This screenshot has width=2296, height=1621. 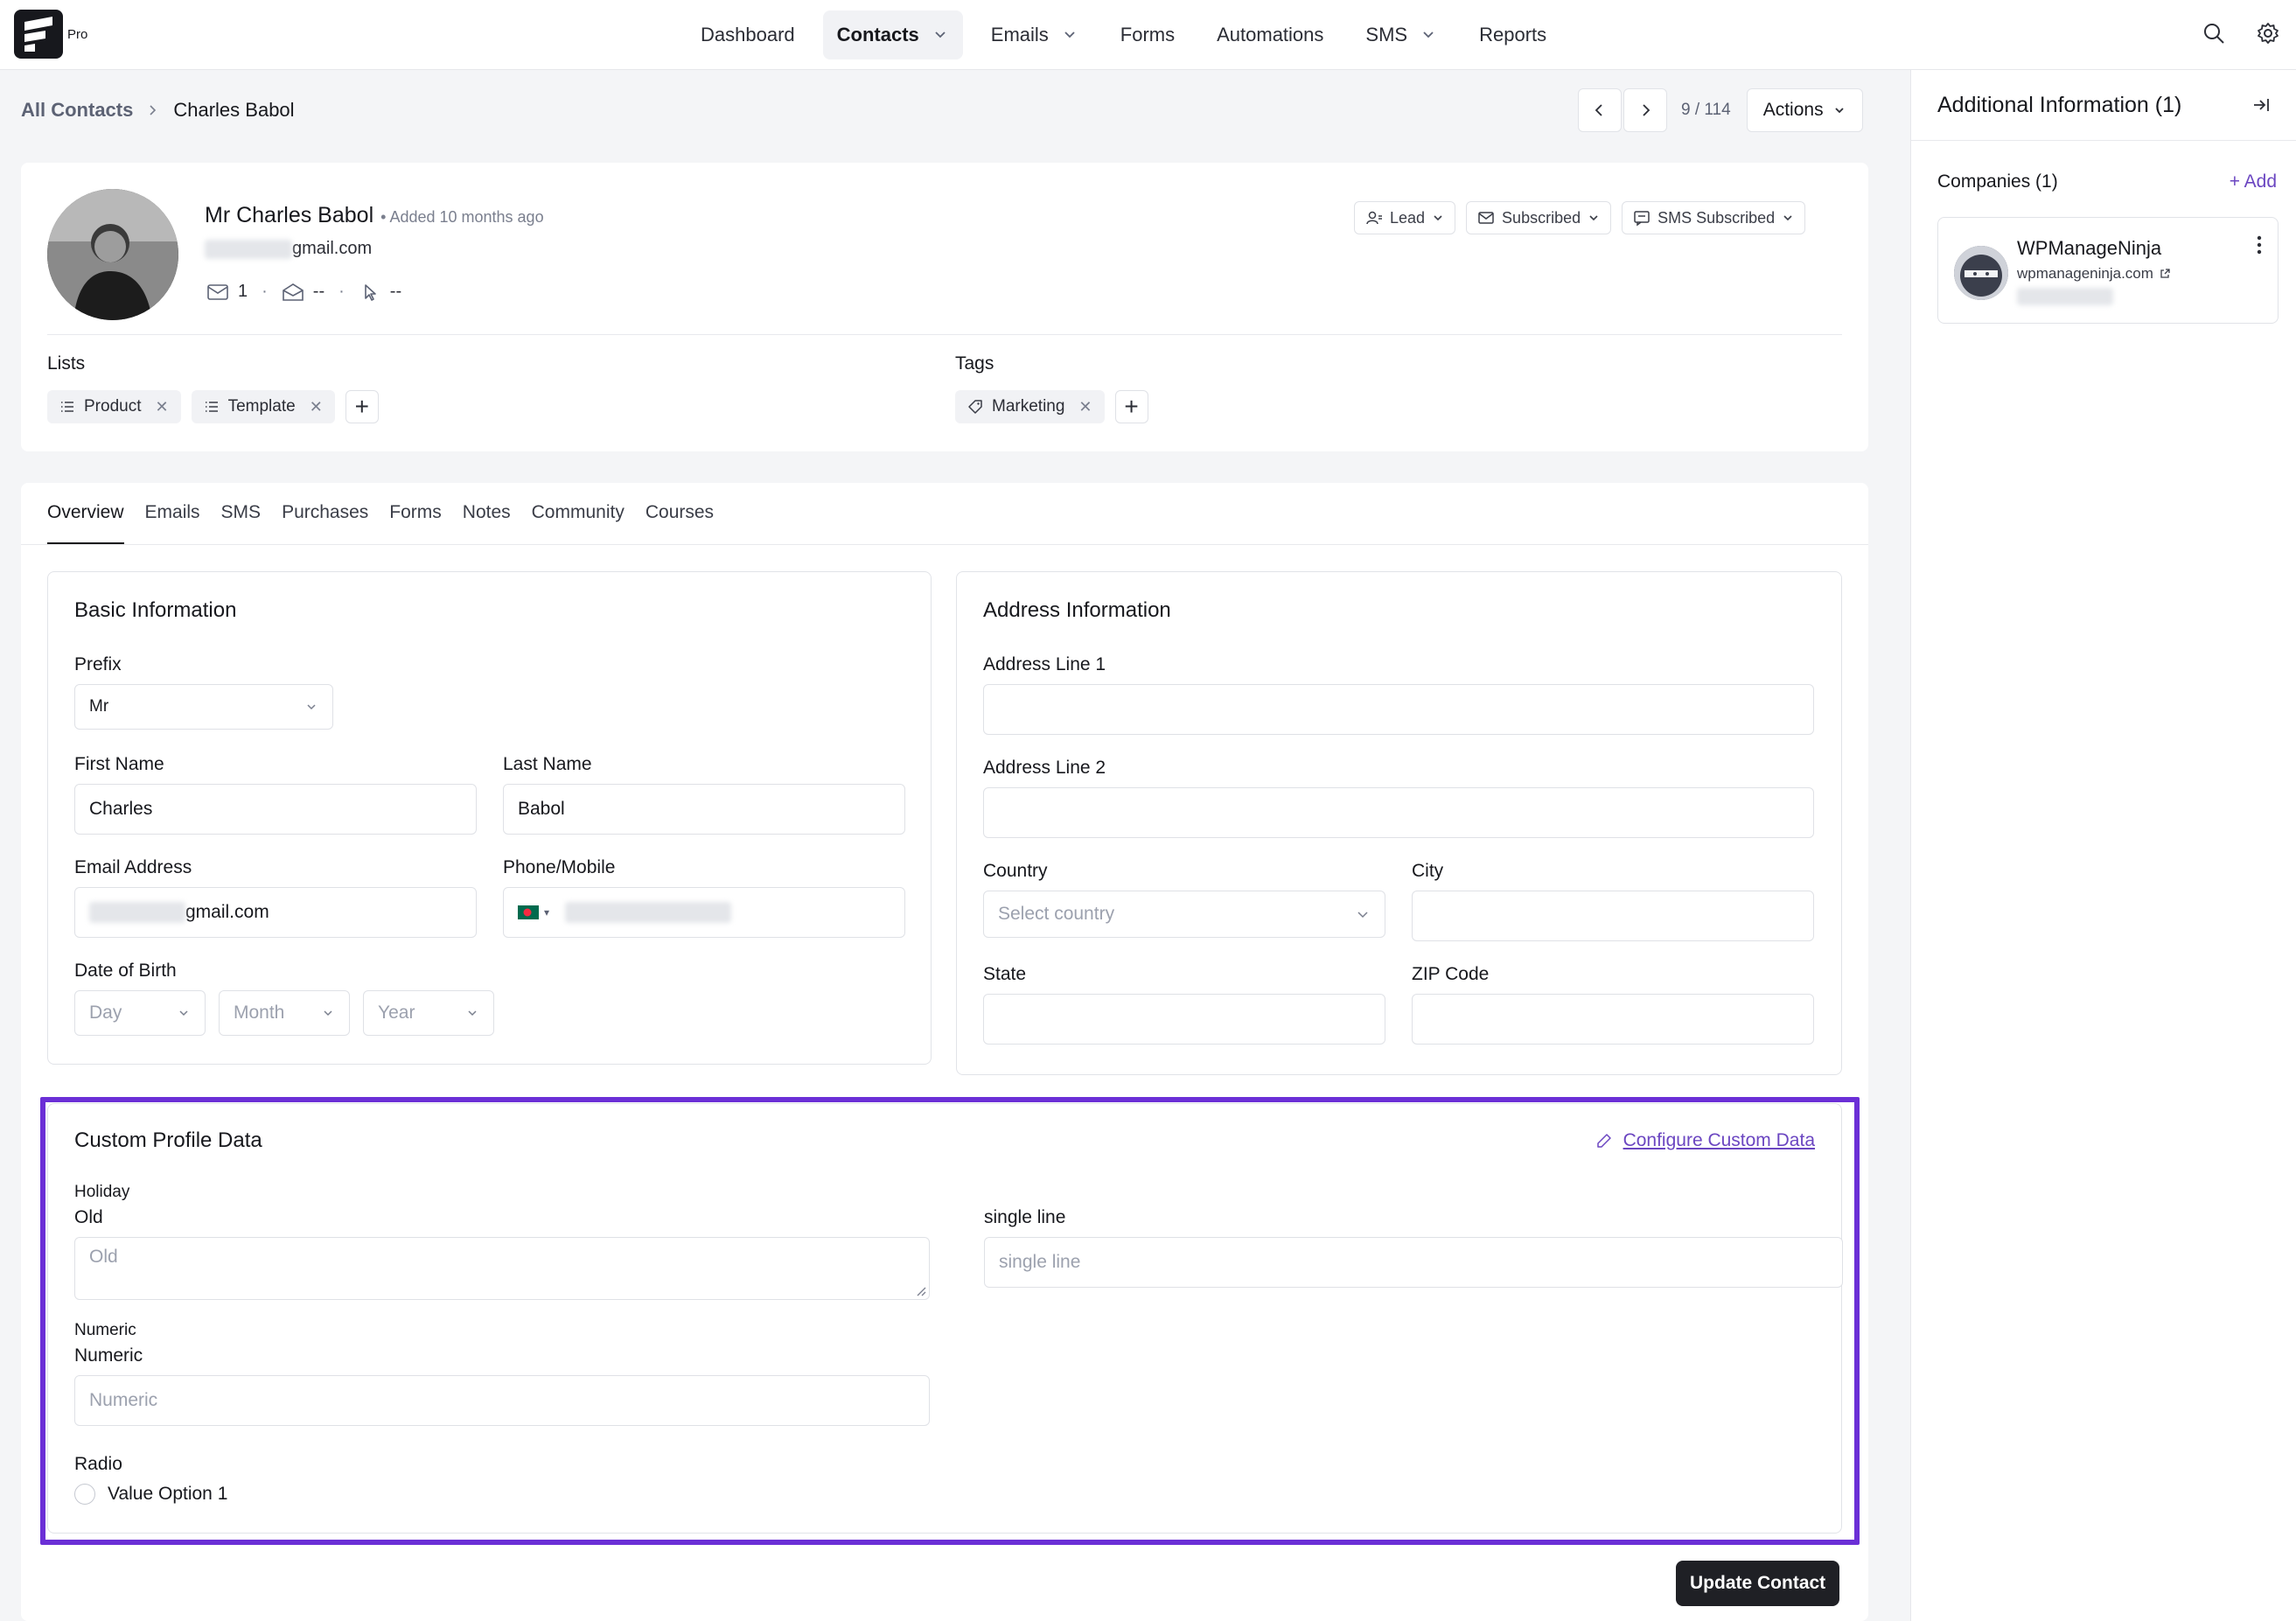 What do you see at coordinates (748, 34) in the screenshot?
I see `nav-item-dashboard: Dashboard` at bounding box center [748, 34].